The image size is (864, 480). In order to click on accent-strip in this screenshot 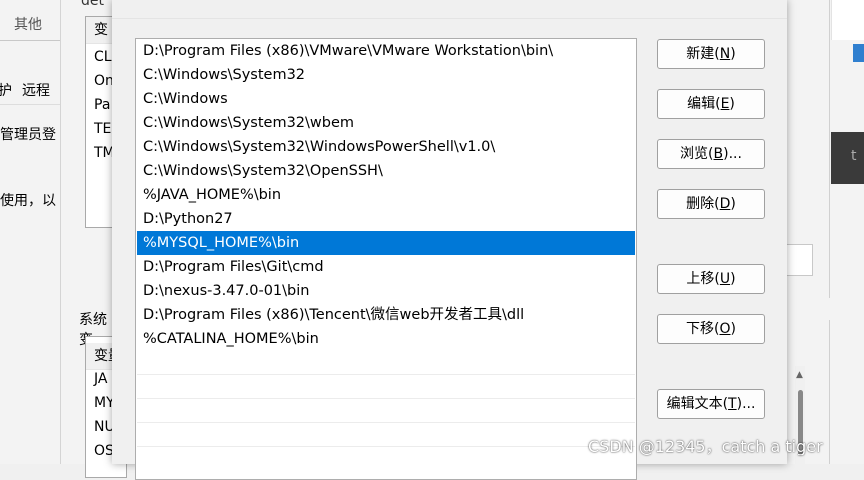, I will do `click(858, 53)`.